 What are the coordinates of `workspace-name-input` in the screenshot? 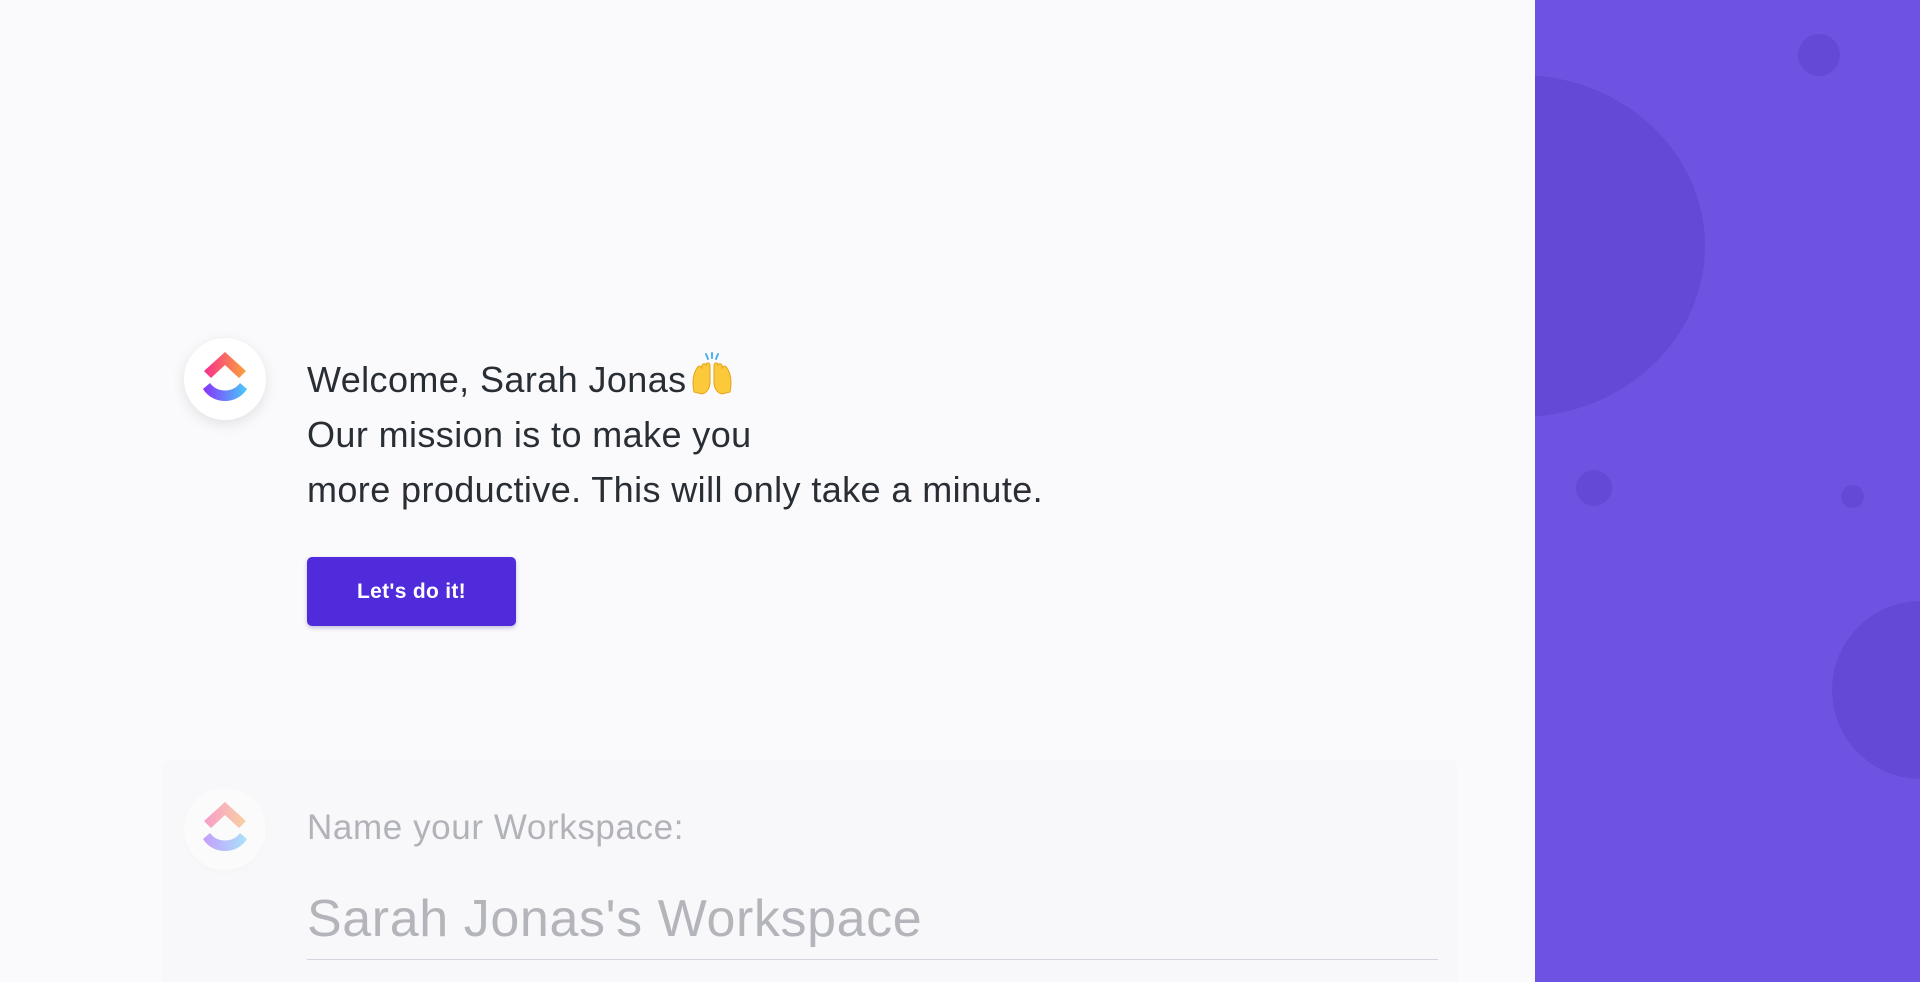 It's located at (872, 919).